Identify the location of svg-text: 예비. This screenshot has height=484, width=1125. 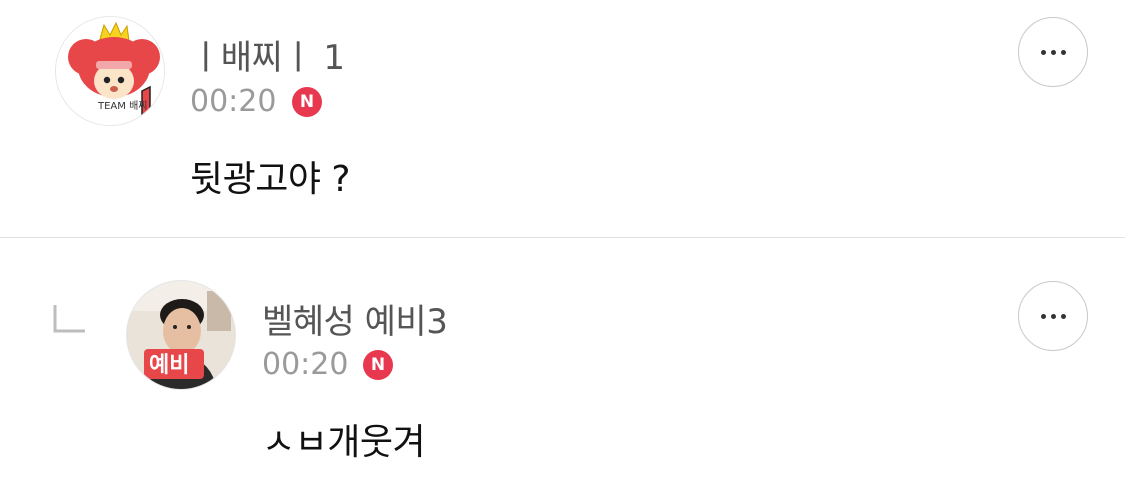
(169, 365).